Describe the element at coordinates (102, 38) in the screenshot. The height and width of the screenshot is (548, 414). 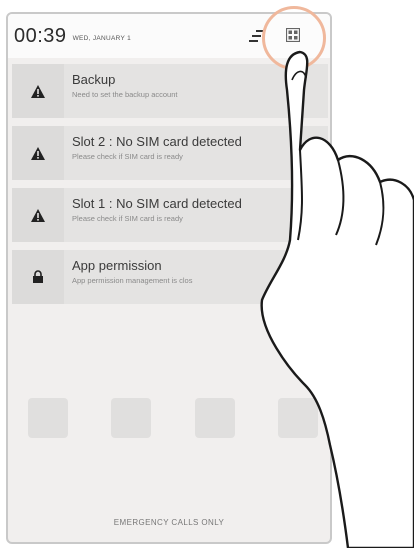
I see `date-label: WED, JANUARY 1` at that location.